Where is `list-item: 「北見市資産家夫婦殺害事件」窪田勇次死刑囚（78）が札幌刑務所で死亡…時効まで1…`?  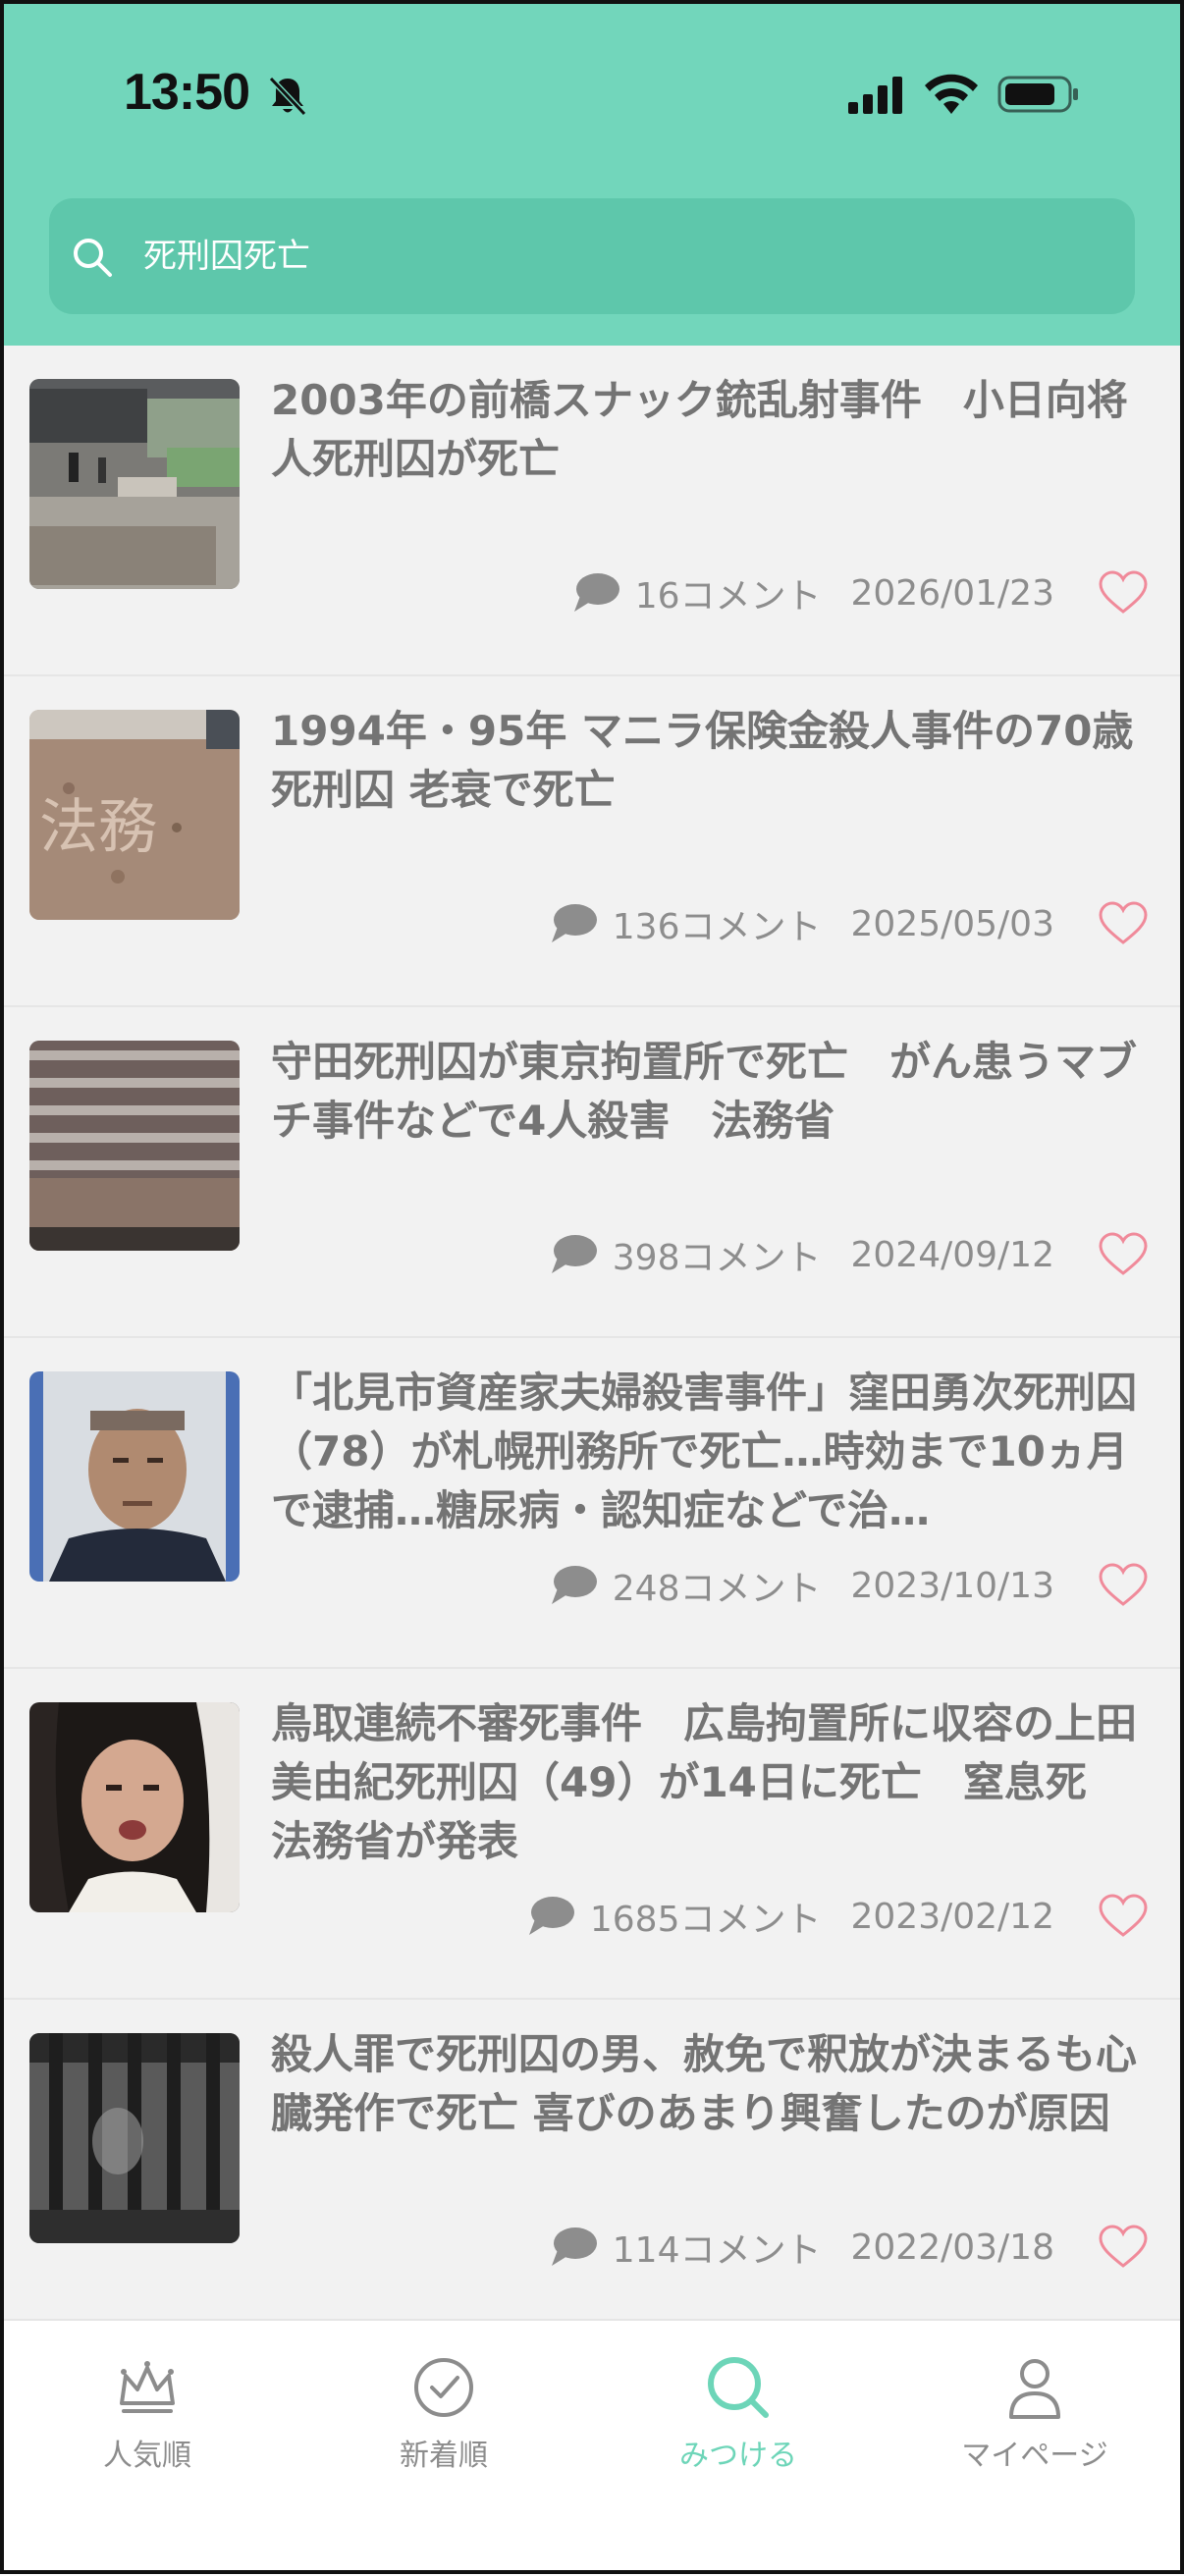
list-item: 「北見市資産家夫婦殺害事件」窪田勇次死刑囚（78）が札幌刑務所で死亡…時効まで1… is located at coordinates (592, 1503).